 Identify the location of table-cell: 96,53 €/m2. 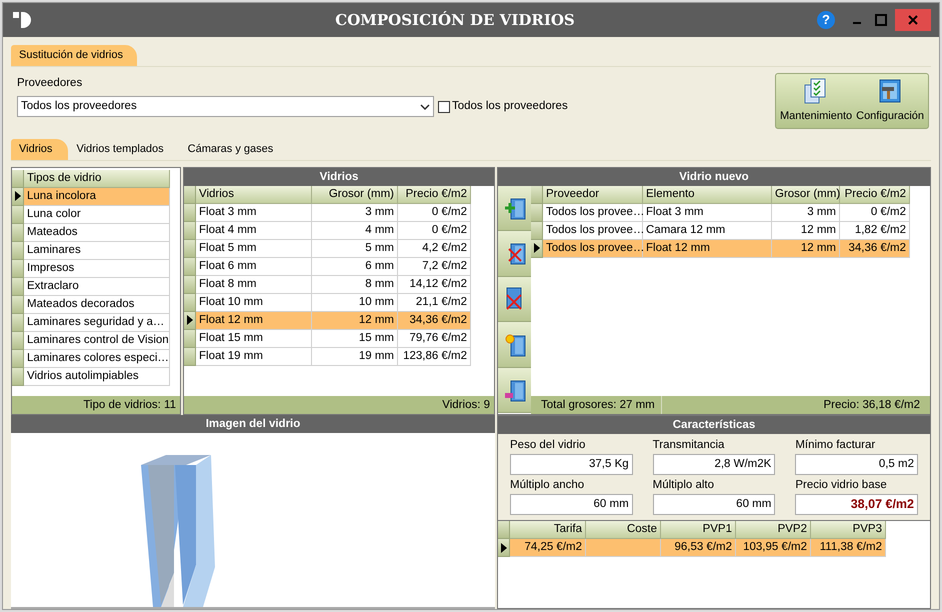
(698, 548).